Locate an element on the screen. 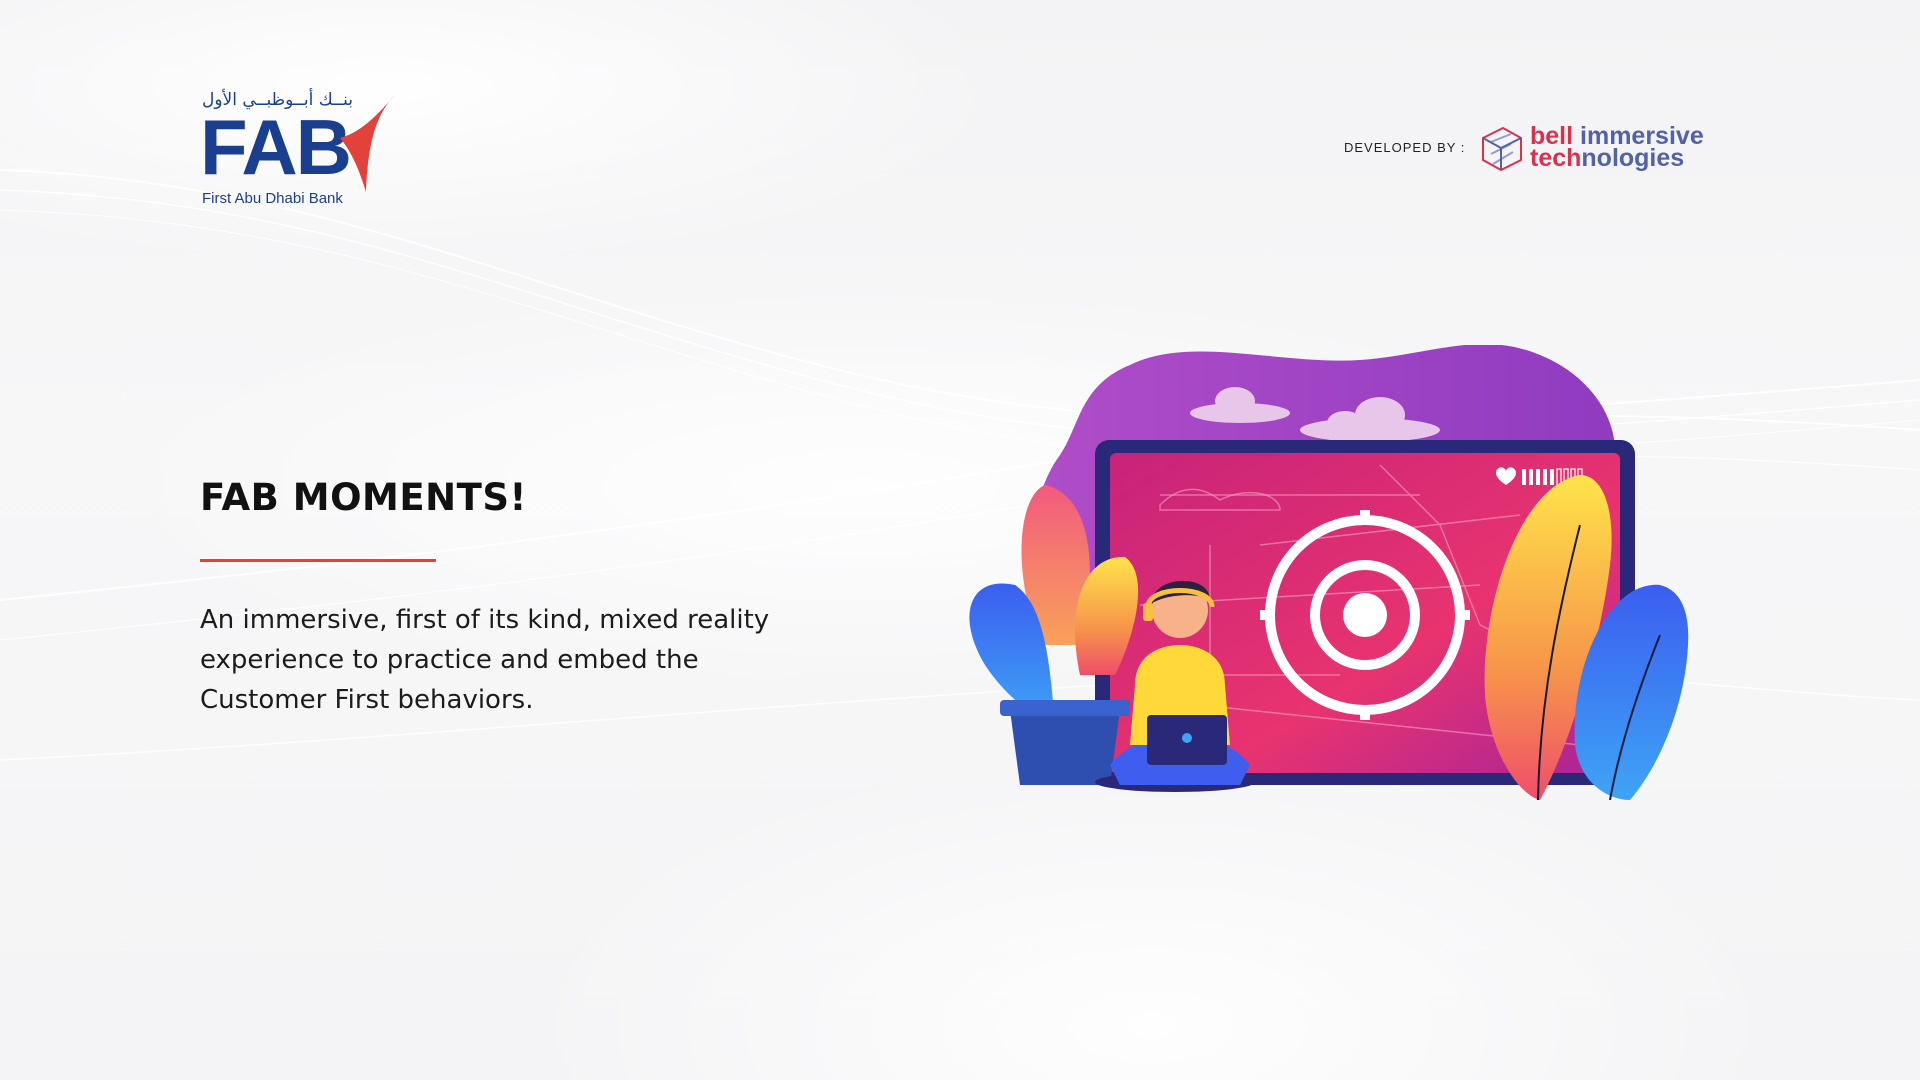 The width and height of the screenshot is (1920, 1080). fab-full-name: First Abu Dhabi Bank is located at coordinates (272, 198).